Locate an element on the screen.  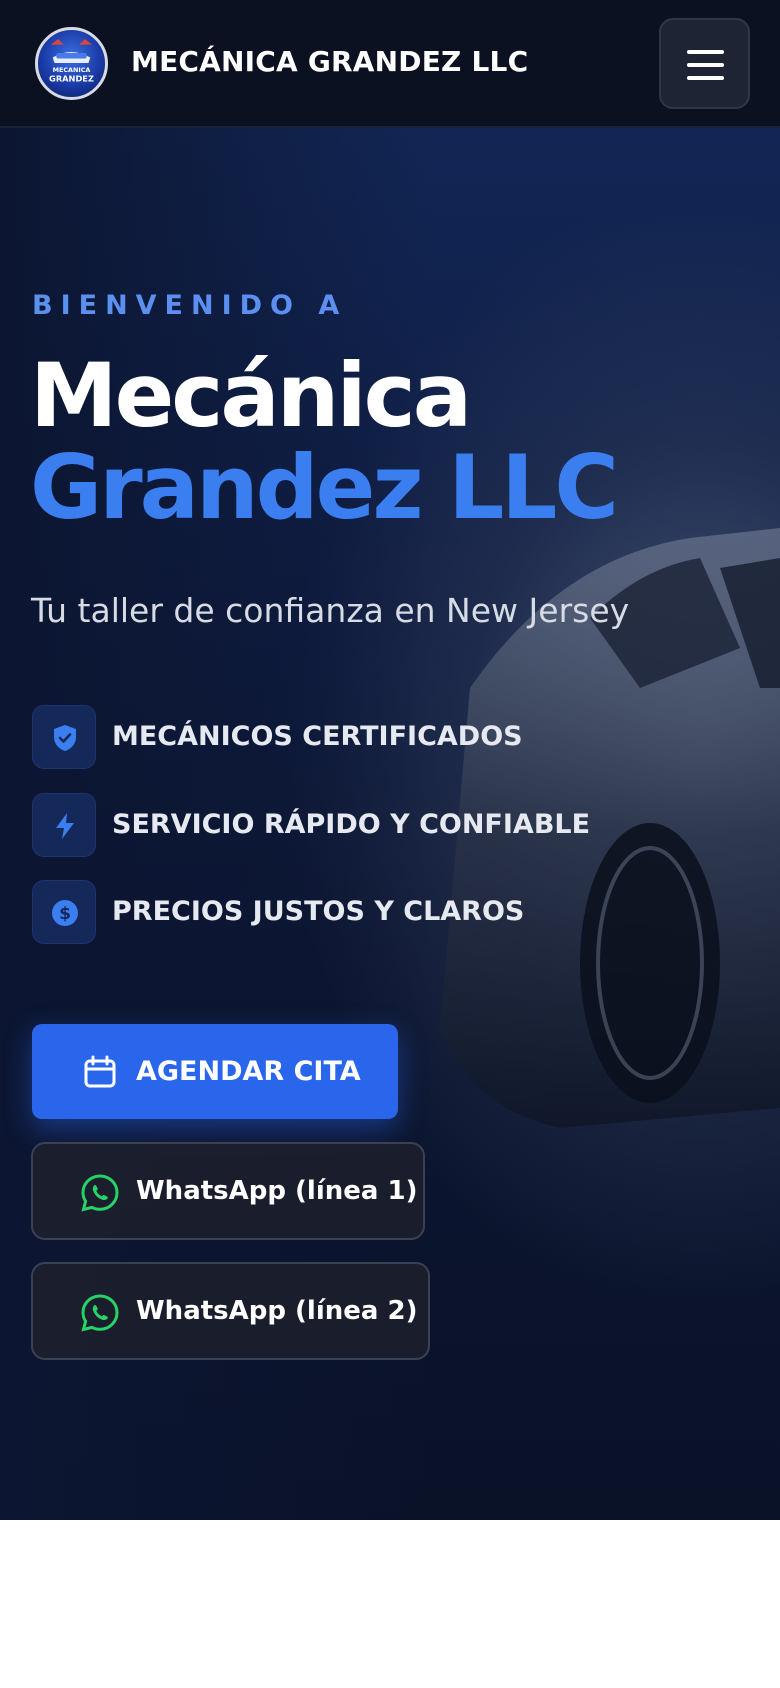
dollar-coin-icon: $ is located at coordinates (65, 913).